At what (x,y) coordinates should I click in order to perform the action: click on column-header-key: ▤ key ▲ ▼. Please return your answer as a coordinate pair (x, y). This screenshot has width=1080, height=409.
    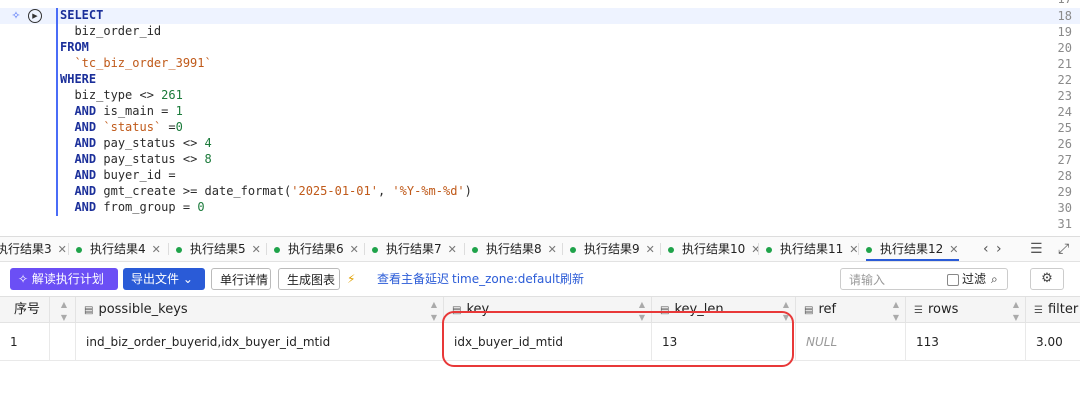
    Looking at the image, I should click on (548, 310).